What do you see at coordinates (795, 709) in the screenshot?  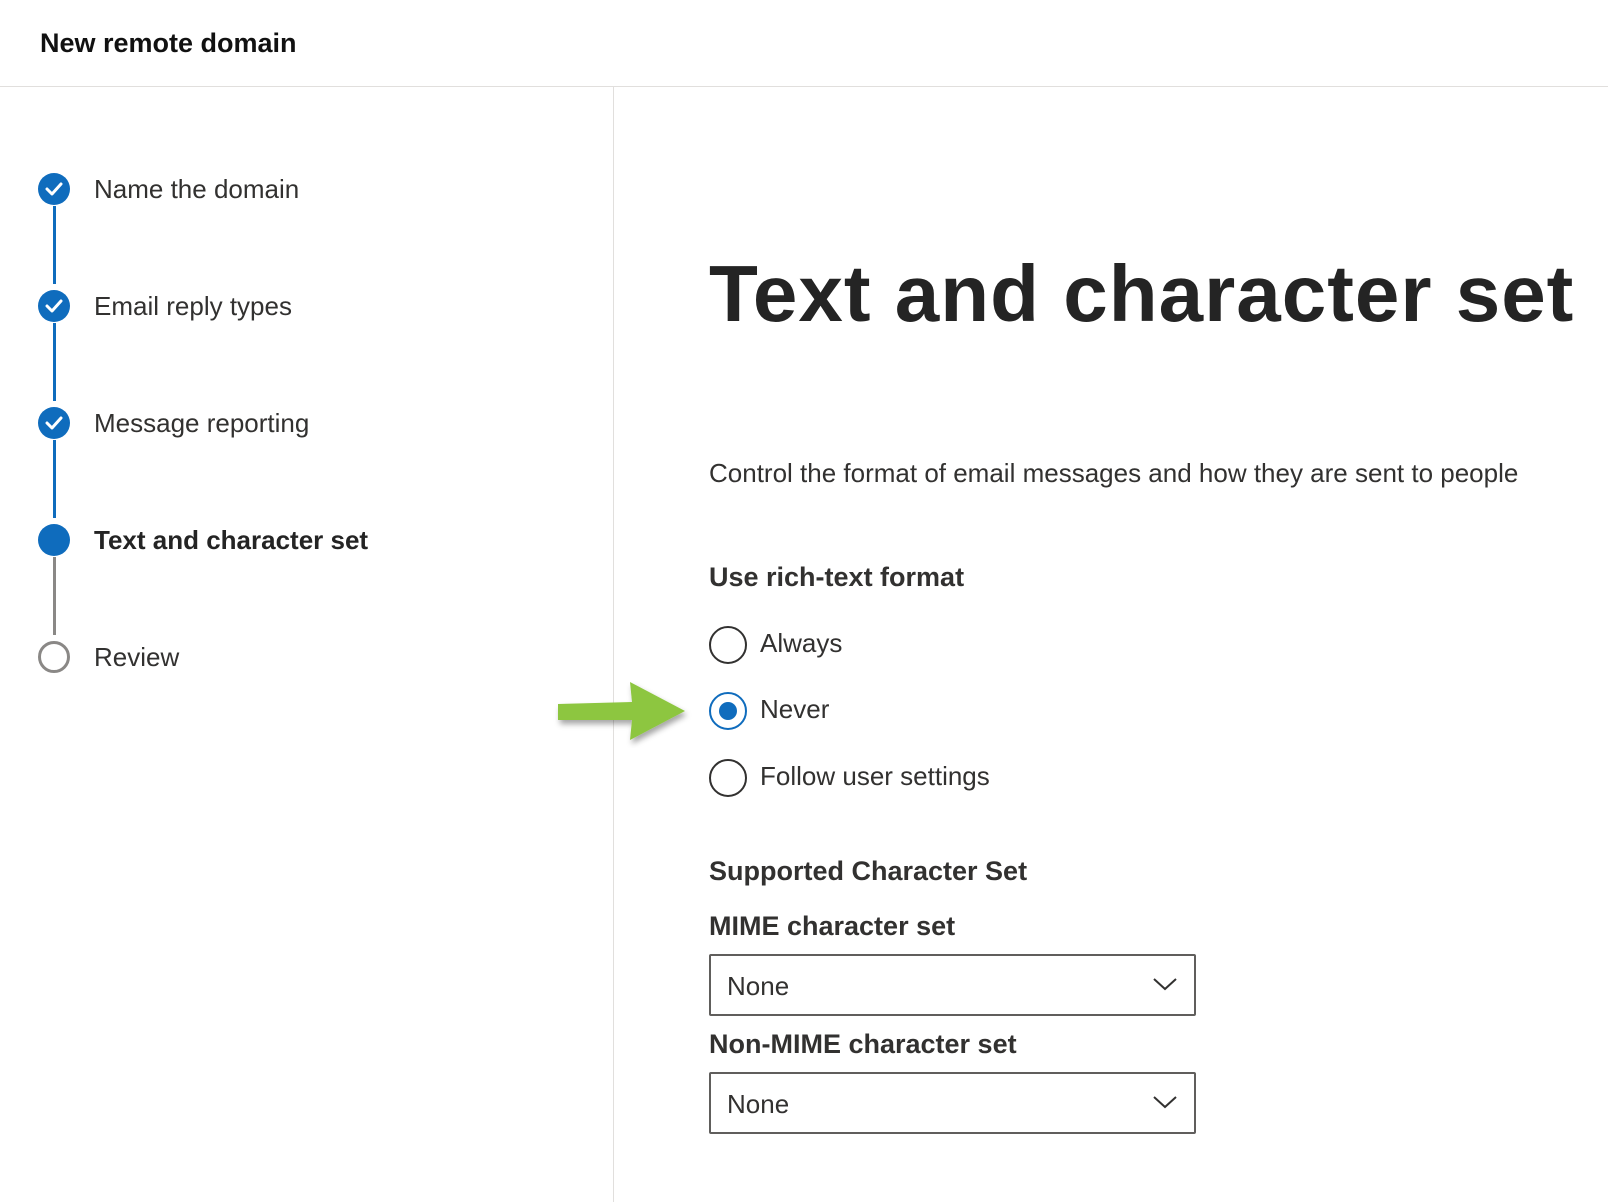 I see `radio-label: Never` at bounding box center [795, 709].